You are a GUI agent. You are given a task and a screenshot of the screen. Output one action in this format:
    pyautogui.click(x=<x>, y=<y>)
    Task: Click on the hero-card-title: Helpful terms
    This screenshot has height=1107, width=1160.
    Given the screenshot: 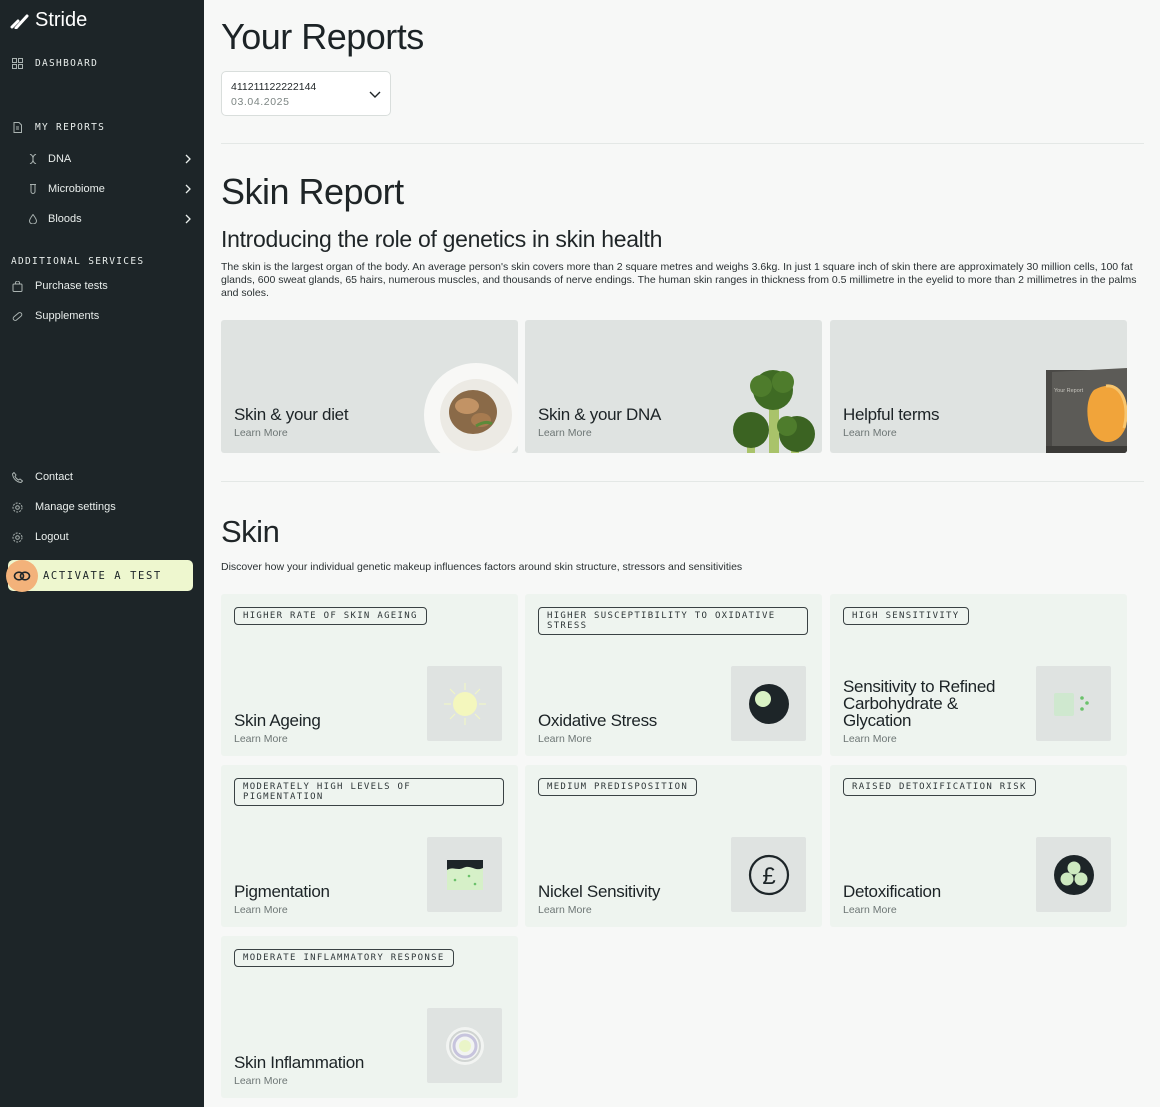 What is the action you would take?
    pyautogui.click(x=891, y=414)
    